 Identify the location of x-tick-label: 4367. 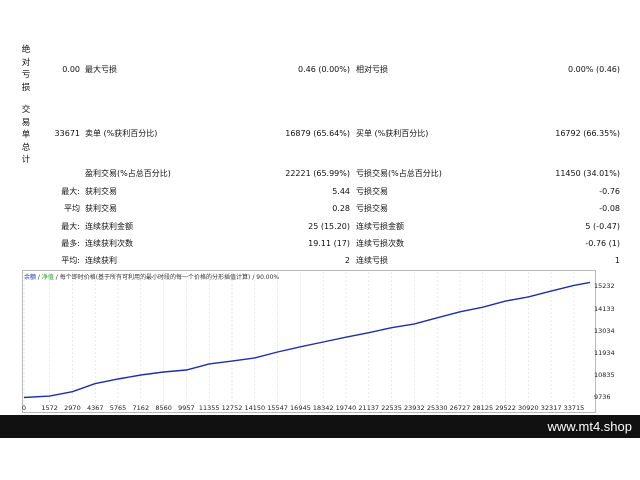
(95, 408).